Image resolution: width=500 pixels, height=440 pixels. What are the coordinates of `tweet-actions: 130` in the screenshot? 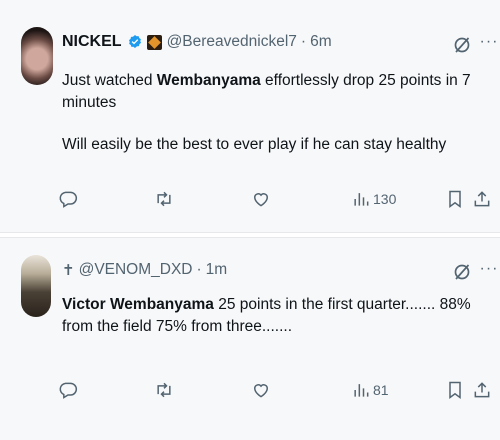 It's located at (250, 199).